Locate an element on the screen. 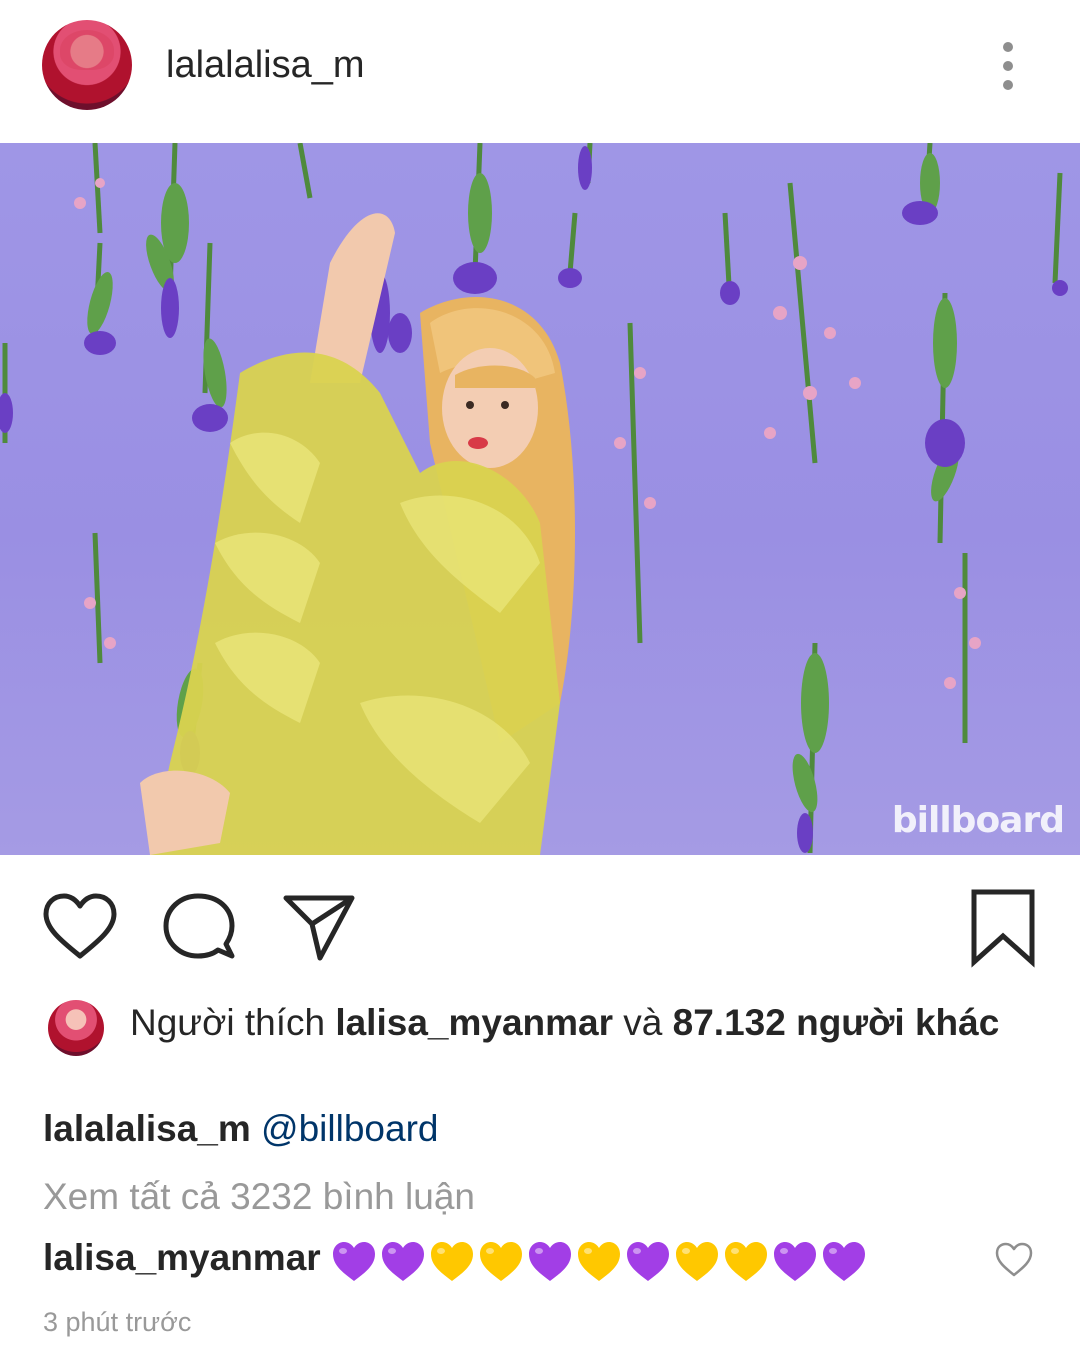 The height and width of the screenshot is (1366, 1080). comment-emoji-hearts is located at coordinates (598, 1262).